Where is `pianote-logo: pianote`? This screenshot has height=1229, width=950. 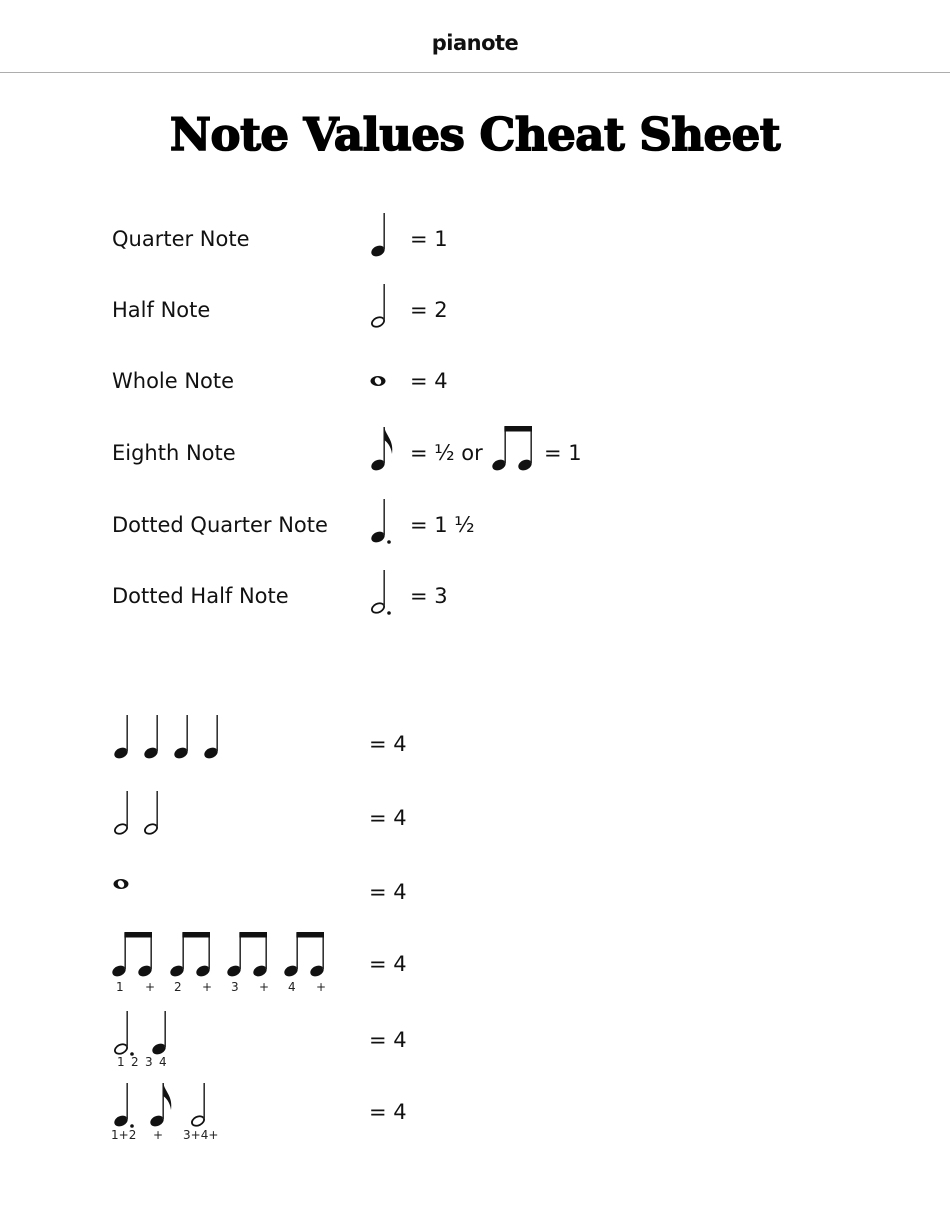
pianote-logo: pianote is located at coordinates (475, 43).